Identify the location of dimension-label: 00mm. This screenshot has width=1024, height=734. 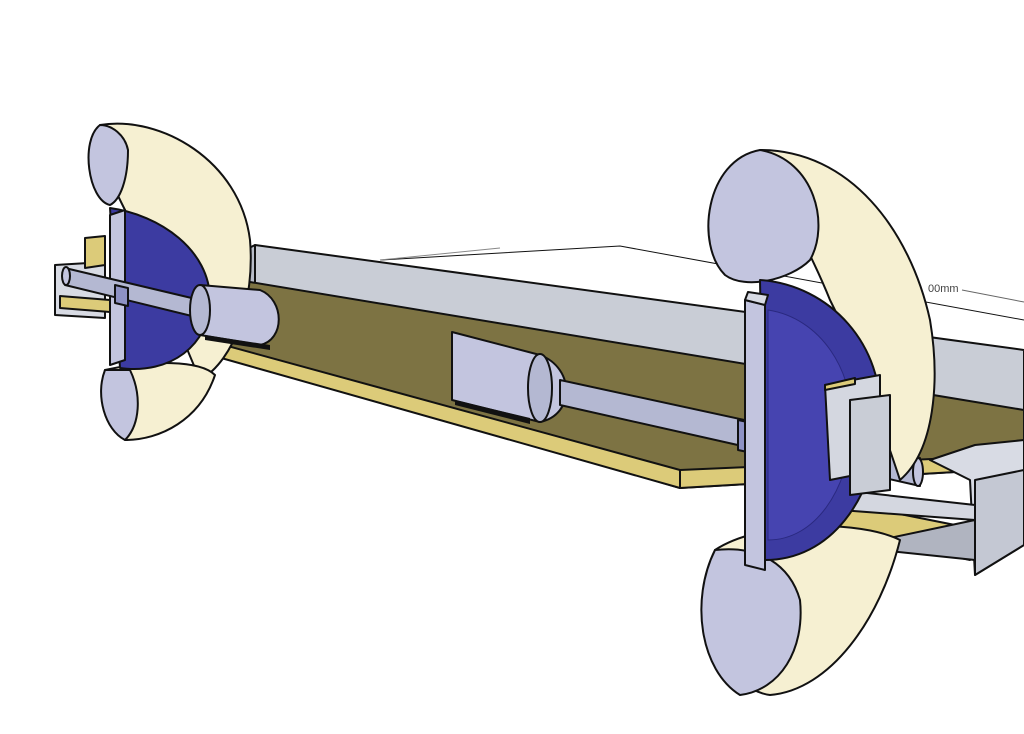
(943, 289).